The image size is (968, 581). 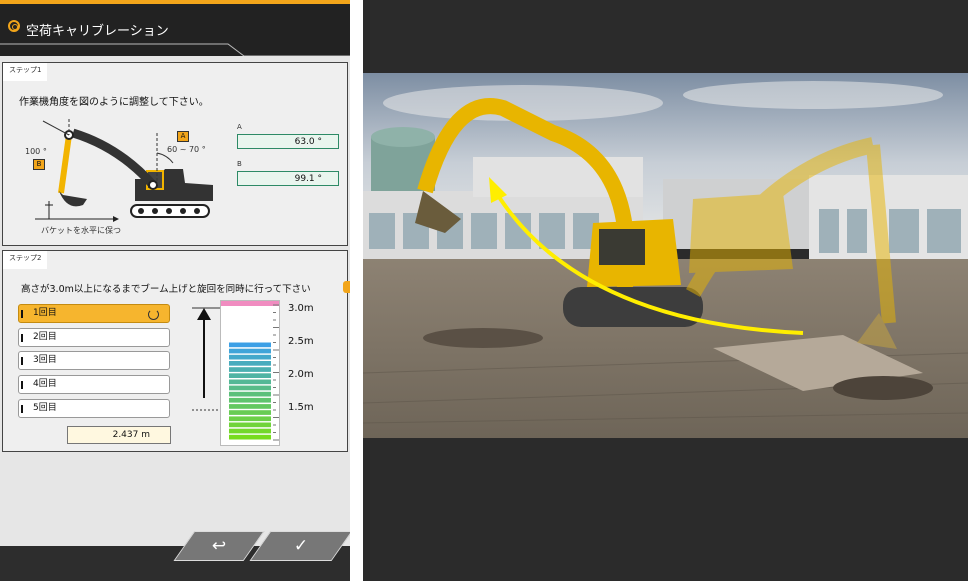 What do you see at coordinates (36, 151) in the screenshot?
I see `arm-angle-text: 100 °` at bounding box center [36, 151].